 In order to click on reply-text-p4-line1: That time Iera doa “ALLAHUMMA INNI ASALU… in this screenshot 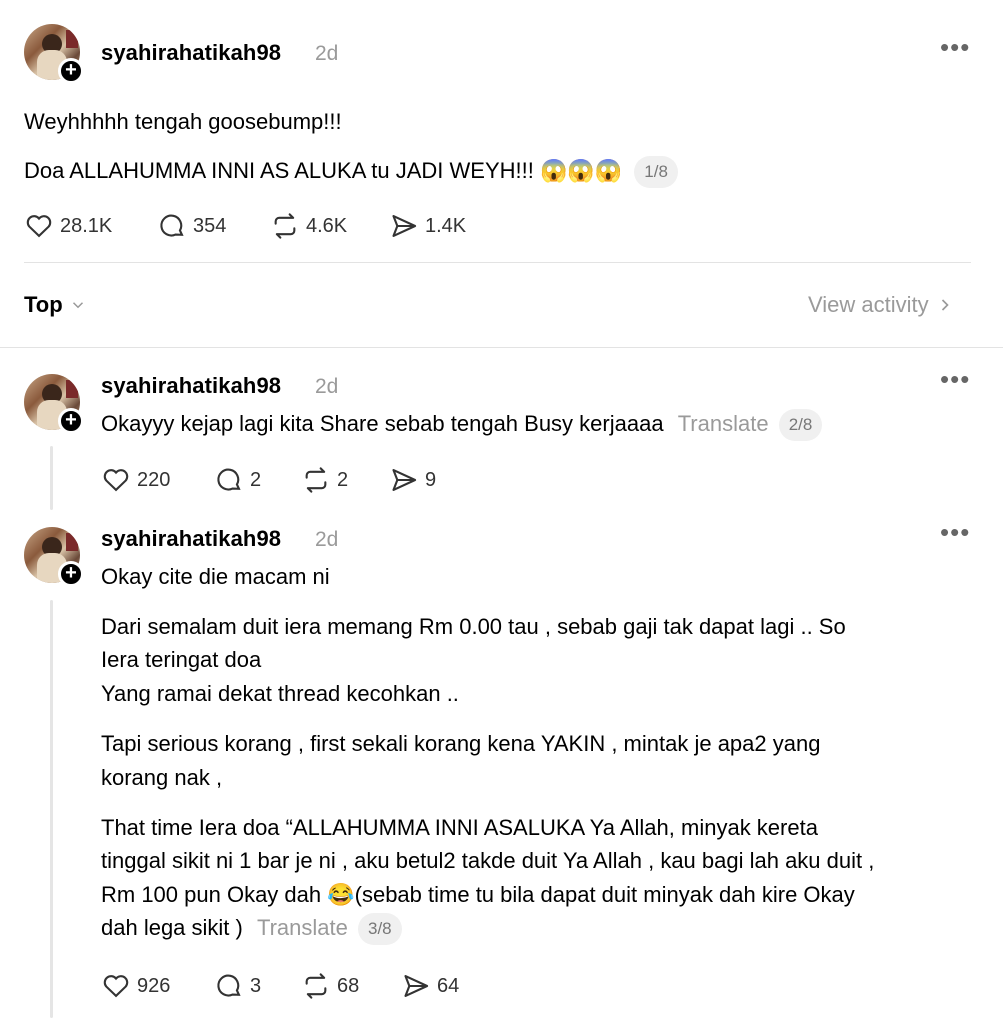, I will do `click(459, 827)`.